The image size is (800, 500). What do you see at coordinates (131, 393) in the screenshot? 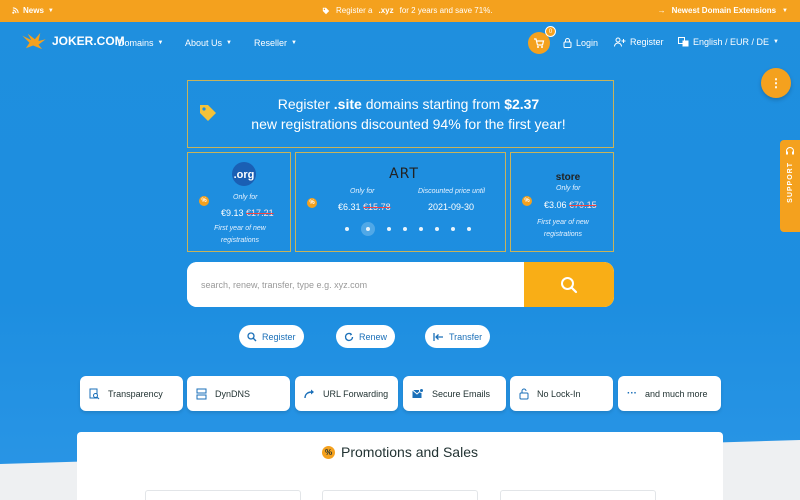
I see `feature-transparency: Transparency` at bounding box center [131, 393].